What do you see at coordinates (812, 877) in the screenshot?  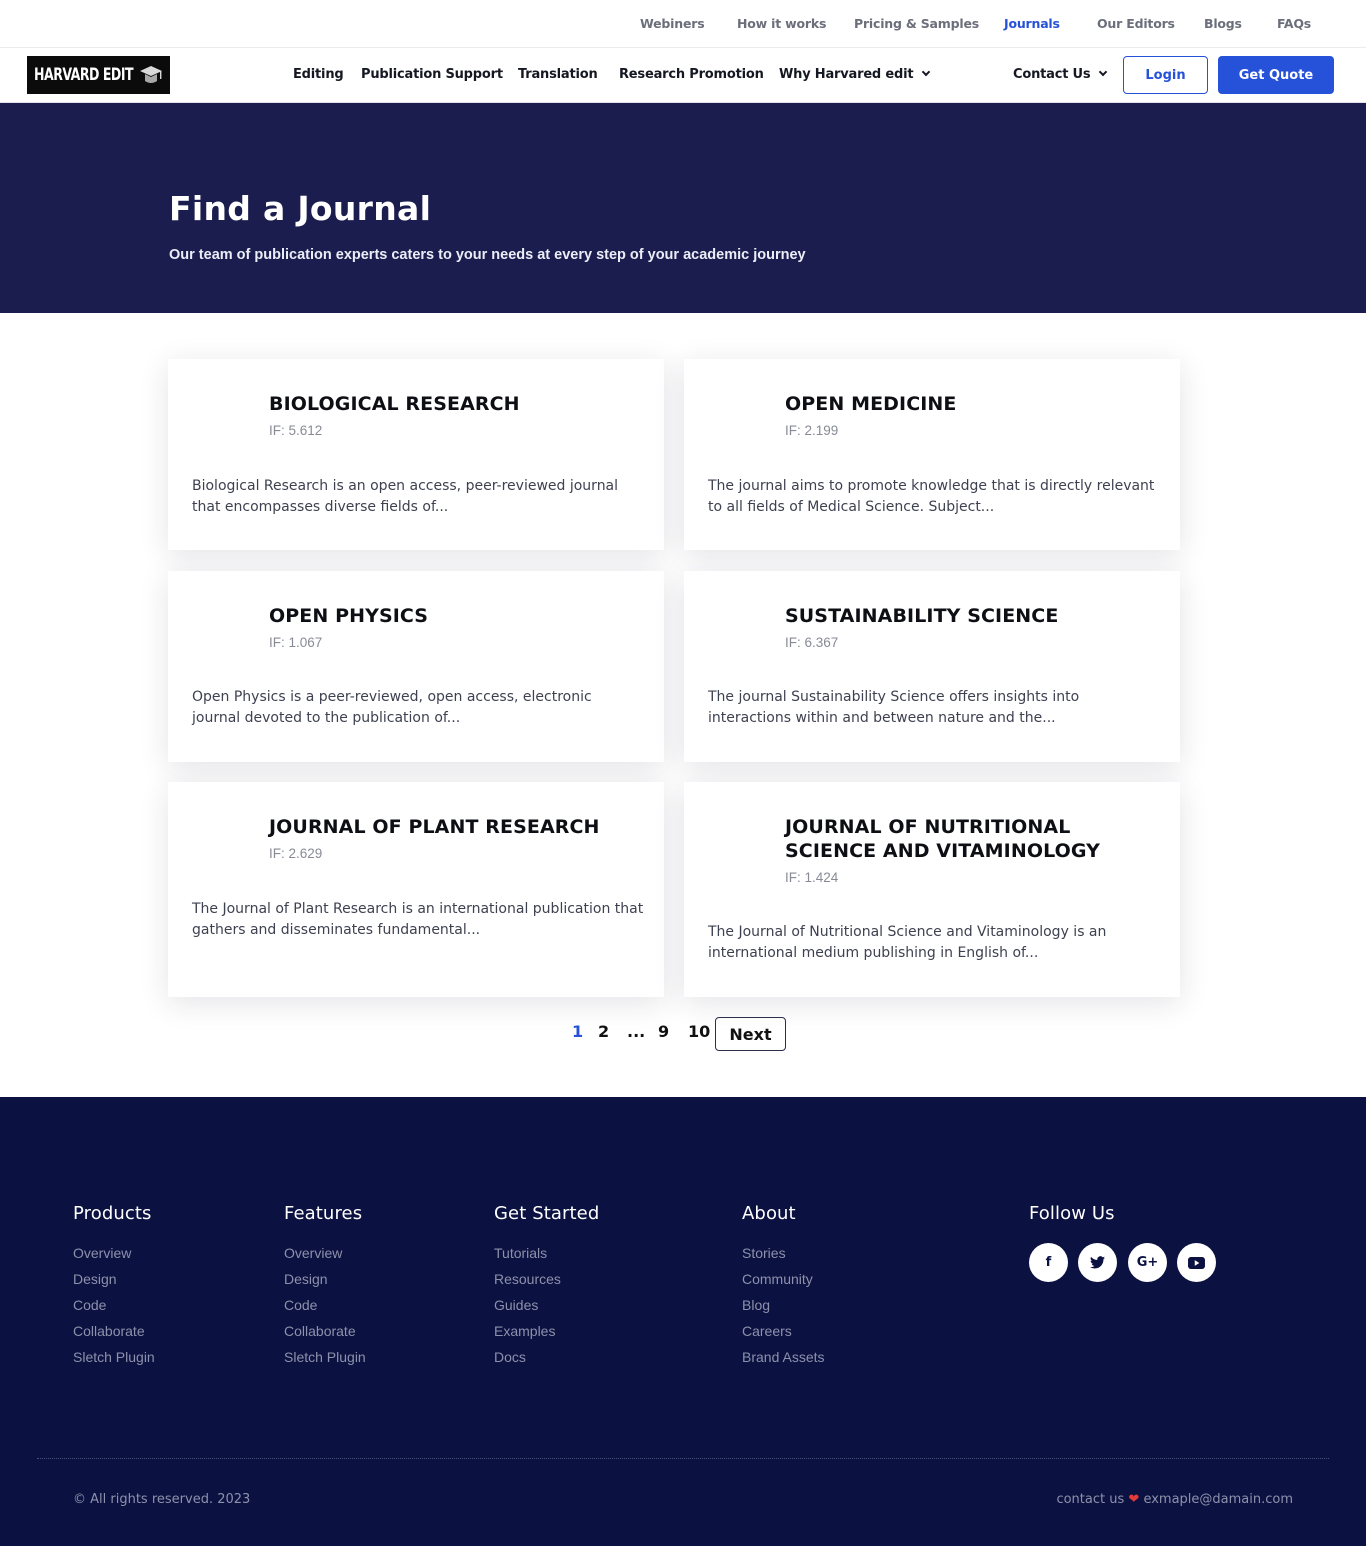 I see `impact-factor: IF: 1.424` at bounding box center [812, 877].